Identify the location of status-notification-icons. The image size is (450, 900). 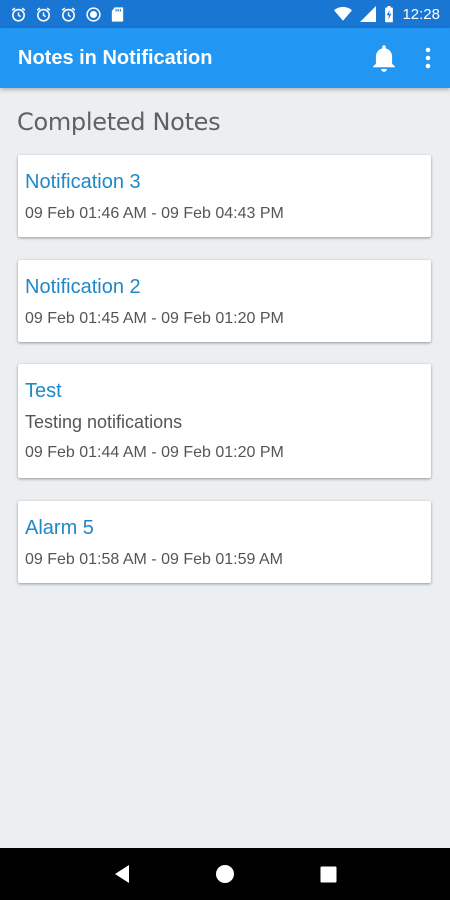
(67, 14).